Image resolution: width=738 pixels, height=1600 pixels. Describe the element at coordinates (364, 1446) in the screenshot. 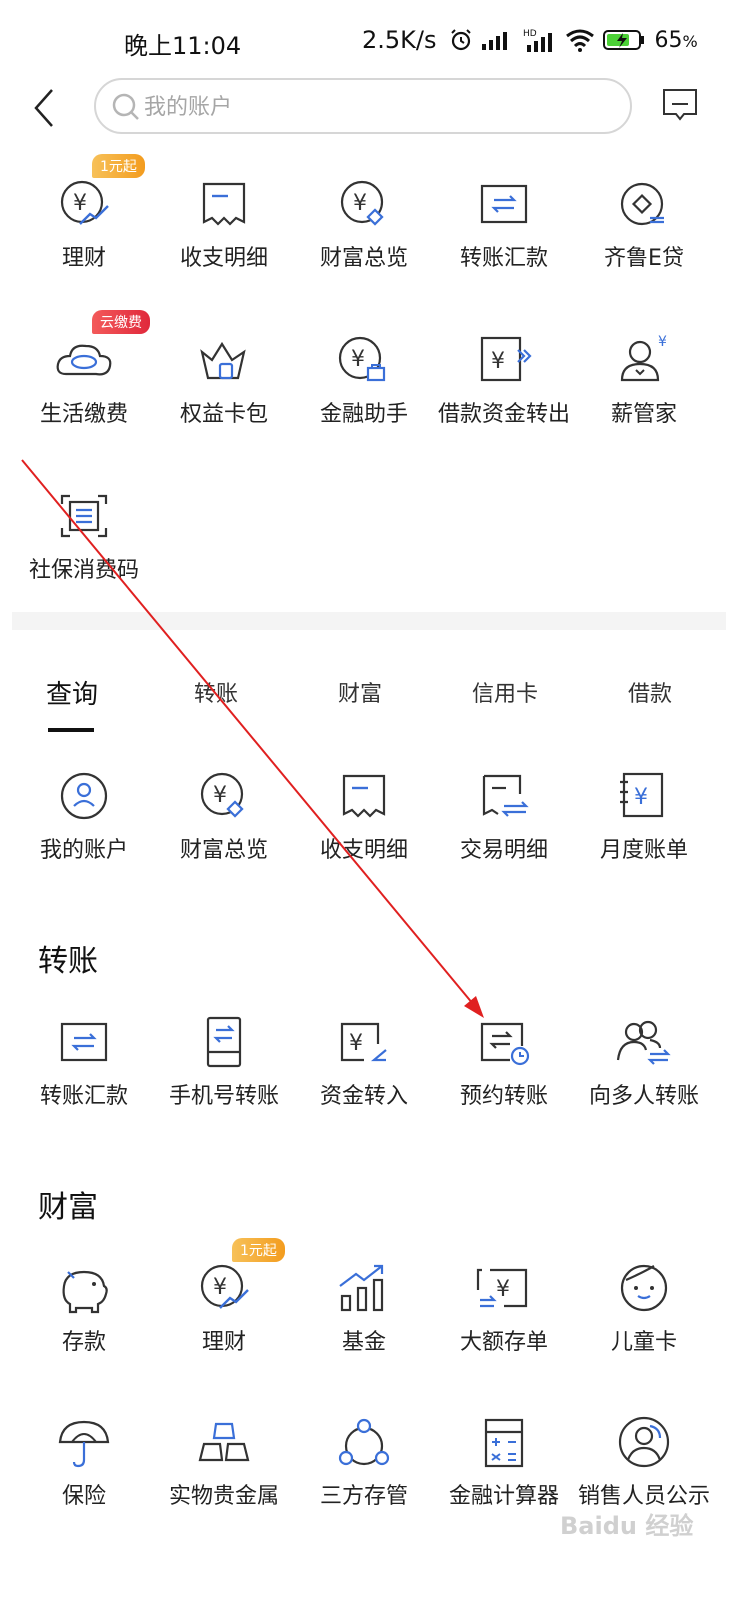

I see `three-party-icon` at that location.